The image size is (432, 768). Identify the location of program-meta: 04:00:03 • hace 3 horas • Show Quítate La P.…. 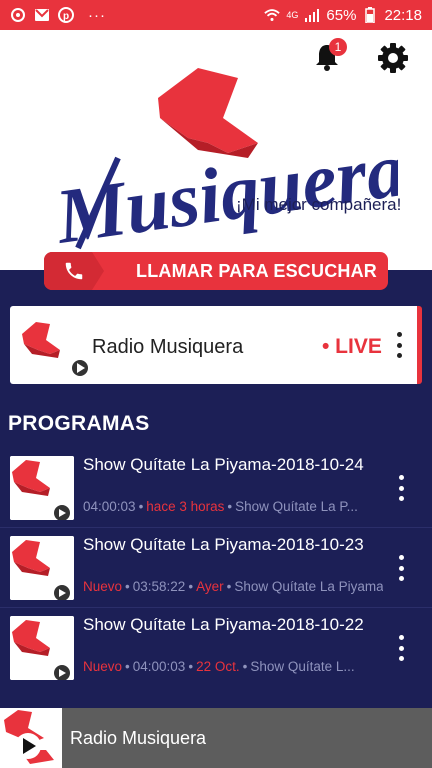
(220, 506).